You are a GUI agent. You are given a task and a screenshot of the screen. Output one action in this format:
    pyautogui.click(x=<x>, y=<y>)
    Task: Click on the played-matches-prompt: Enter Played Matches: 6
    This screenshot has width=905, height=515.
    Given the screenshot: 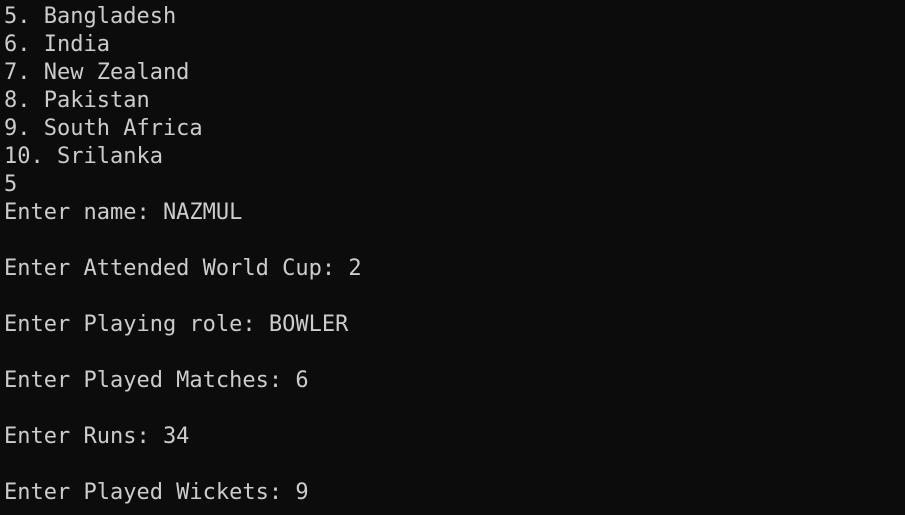 What is the action you would take?
    pyautogui.click(x=156, y=380)
    